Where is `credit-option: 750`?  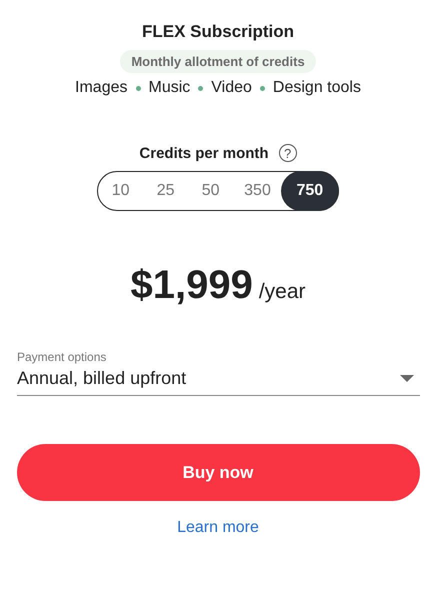
credit-option: 750 is located at coordinates (309, 191).